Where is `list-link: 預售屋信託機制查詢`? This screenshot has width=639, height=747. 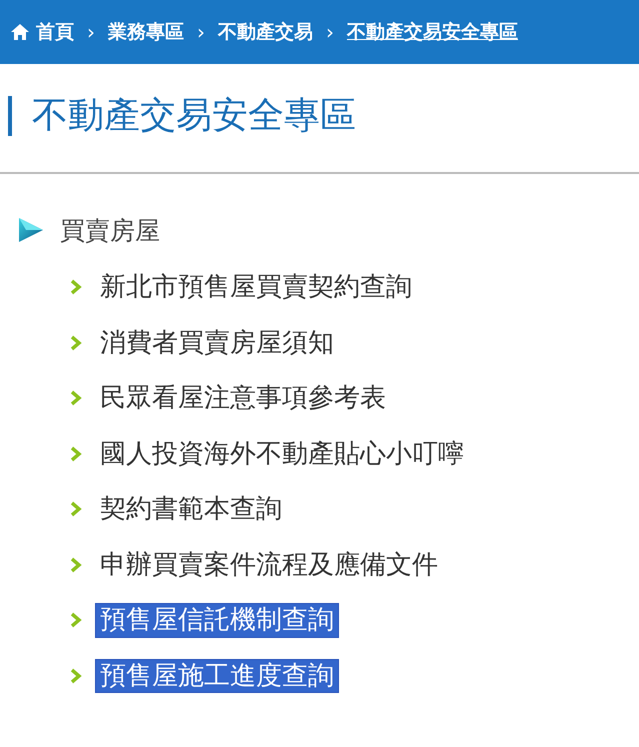
list-link: 預售屋信託機制查詢 is located at coordinates (217, 620).